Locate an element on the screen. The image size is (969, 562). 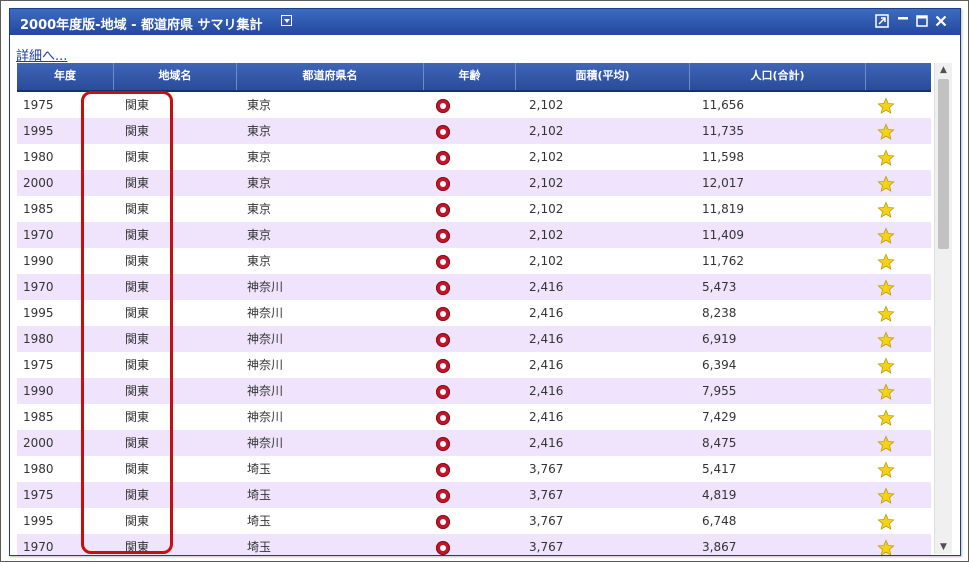
close-icon is located at coordinates (941, 21).